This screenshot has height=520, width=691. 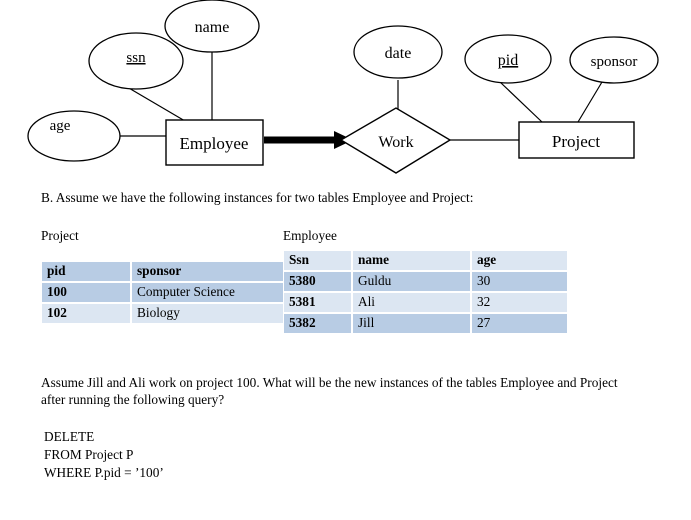 I want to click on attribute-label-date: date, so click(x=398, y=53).